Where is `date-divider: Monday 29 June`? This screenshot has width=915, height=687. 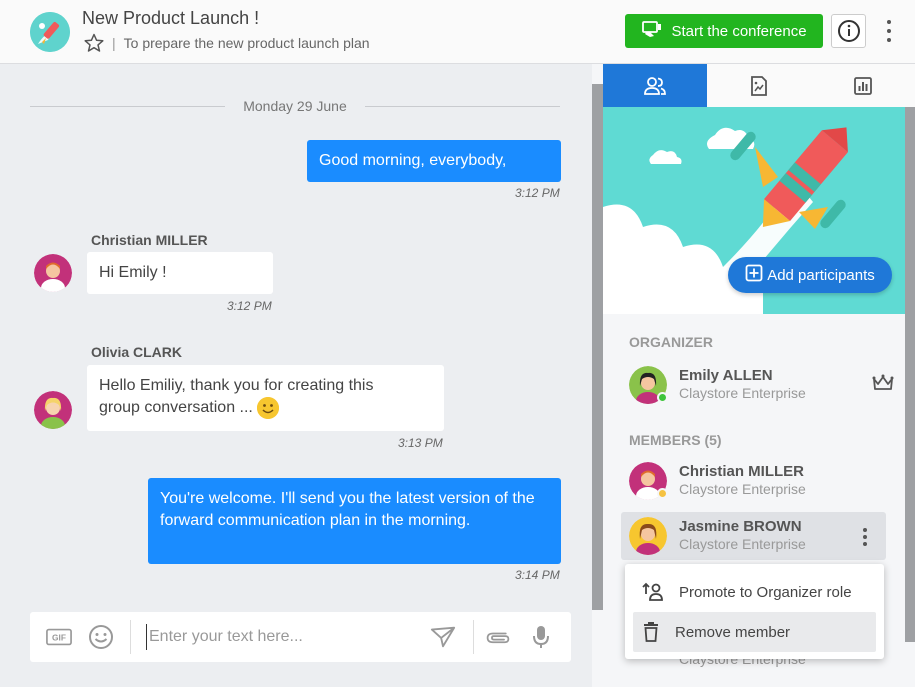
date-divider: Monday 29 June is located at coordinates (295, 106).